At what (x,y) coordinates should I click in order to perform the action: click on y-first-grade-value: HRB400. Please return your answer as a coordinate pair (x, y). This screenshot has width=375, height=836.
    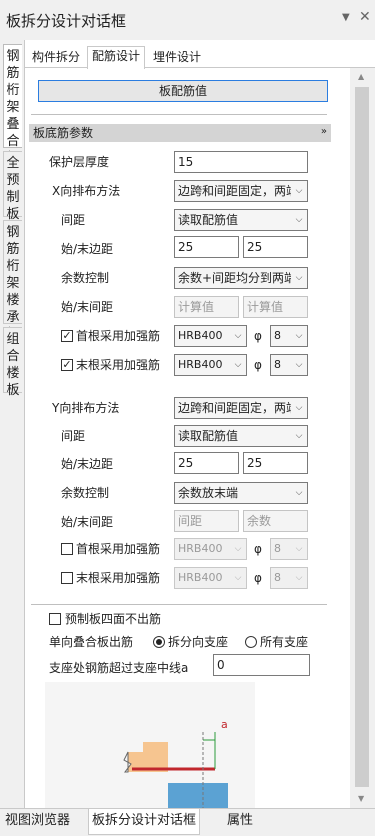
    Looking at the image, I should click on (200, 548).